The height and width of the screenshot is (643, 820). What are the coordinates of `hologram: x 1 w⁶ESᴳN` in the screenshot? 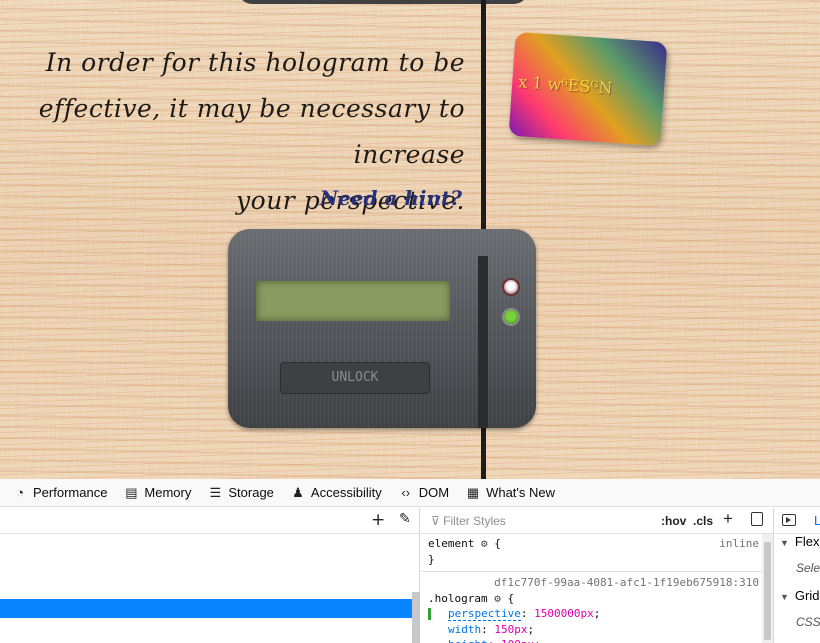 It's located at (588, 89).